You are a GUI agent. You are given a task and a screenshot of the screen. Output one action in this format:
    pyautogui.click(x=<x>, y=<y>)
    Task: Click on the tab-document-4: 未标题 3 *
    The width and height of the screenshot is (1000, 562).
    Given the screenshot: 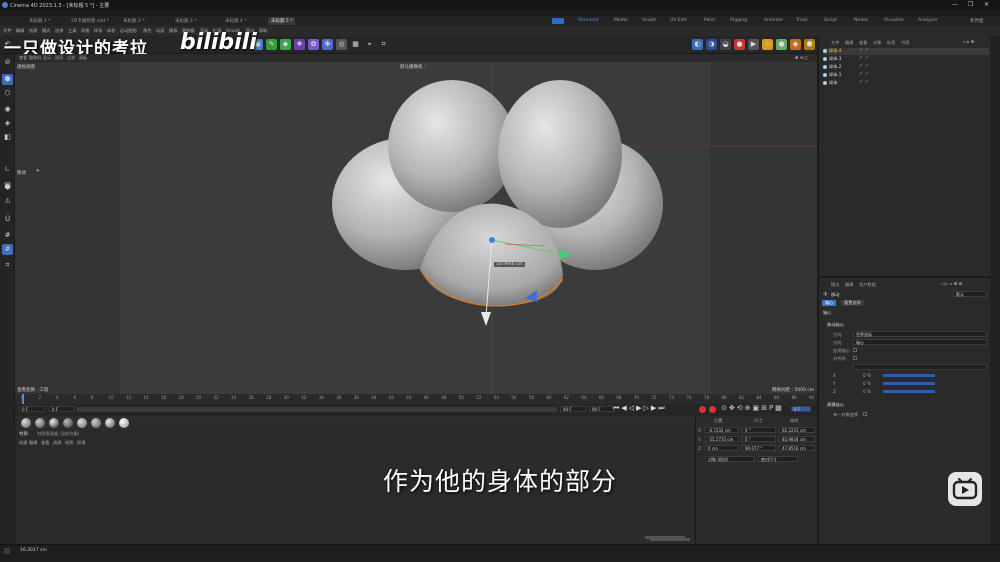 What is the action you would take?
    pyautogui.click(x=185, y=21)
    